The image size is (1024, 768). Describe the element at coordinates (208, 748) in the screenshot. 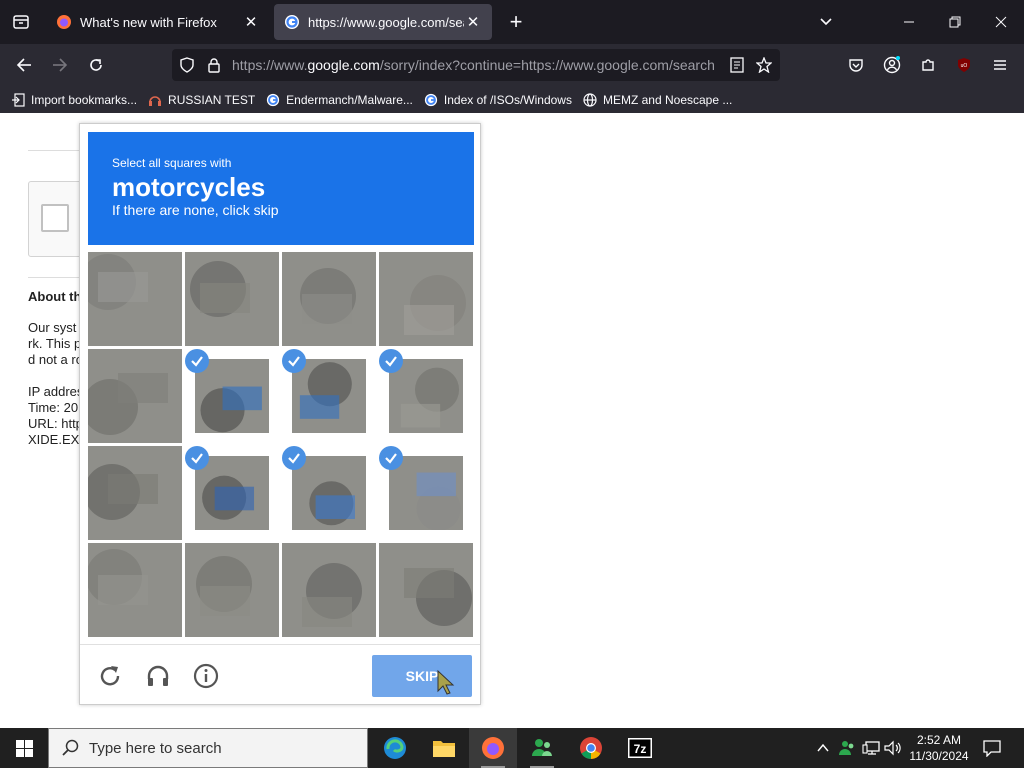

I see `taskbar-search: Type here to search` at that location.